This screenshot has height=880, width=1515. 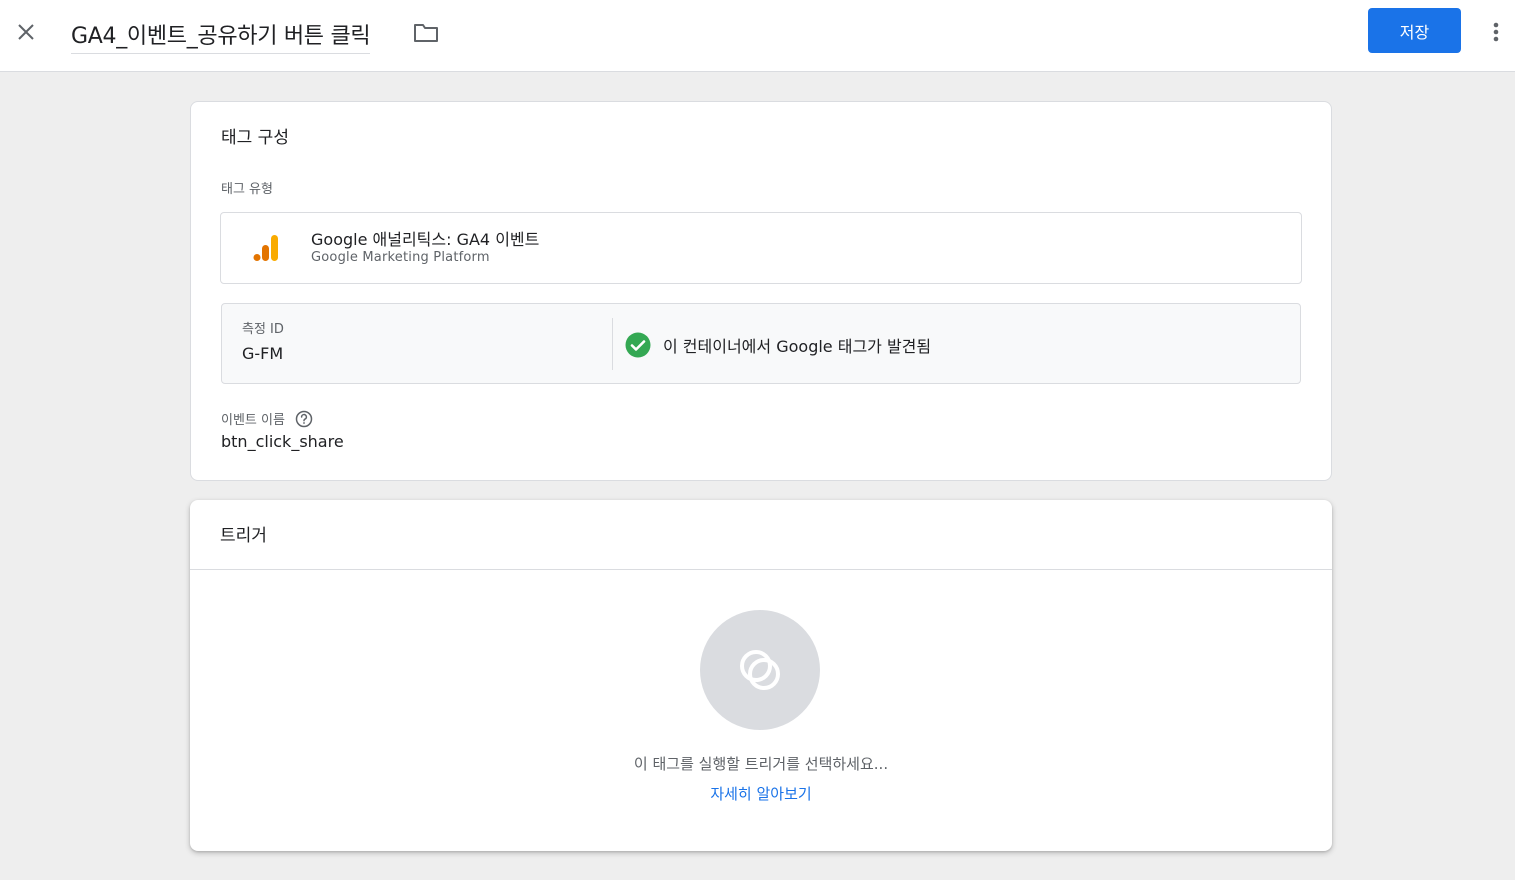 I want to click on triggering-header: 트리거, so click(x=761, y=535).